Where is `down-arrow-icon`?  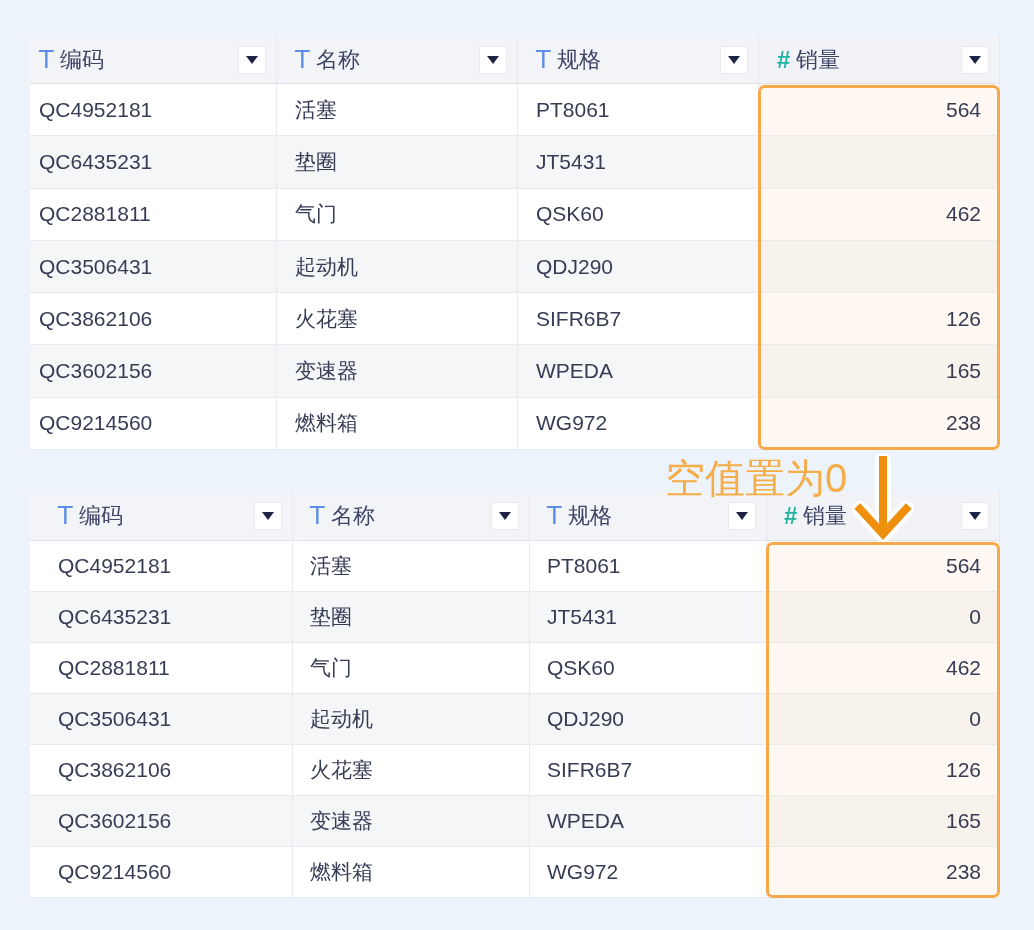
down-arrow-icon is located at coordinates (883, 498).